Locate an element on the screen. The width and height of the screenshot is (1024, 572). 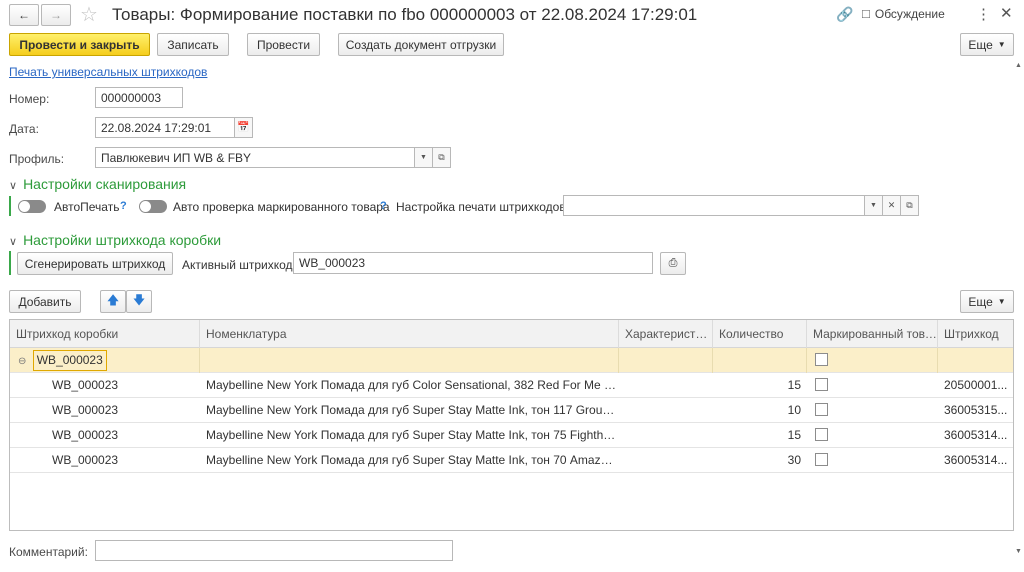
clear-icon: ✕ is located at coordinates (891, 205).